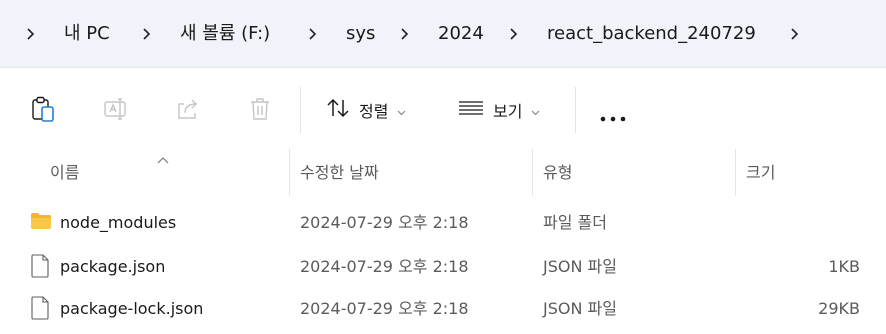 The height and width of the screenshot is (334, 886). I want to click on file-name: package.json, so click(113, 266).